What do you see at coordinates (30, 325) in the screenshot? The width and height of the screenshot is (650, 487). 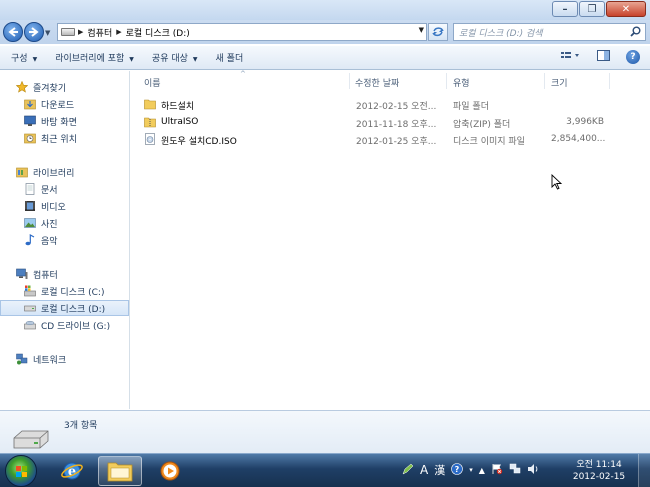 I see `cd-drive-icon` at bounding box center [30, 325].